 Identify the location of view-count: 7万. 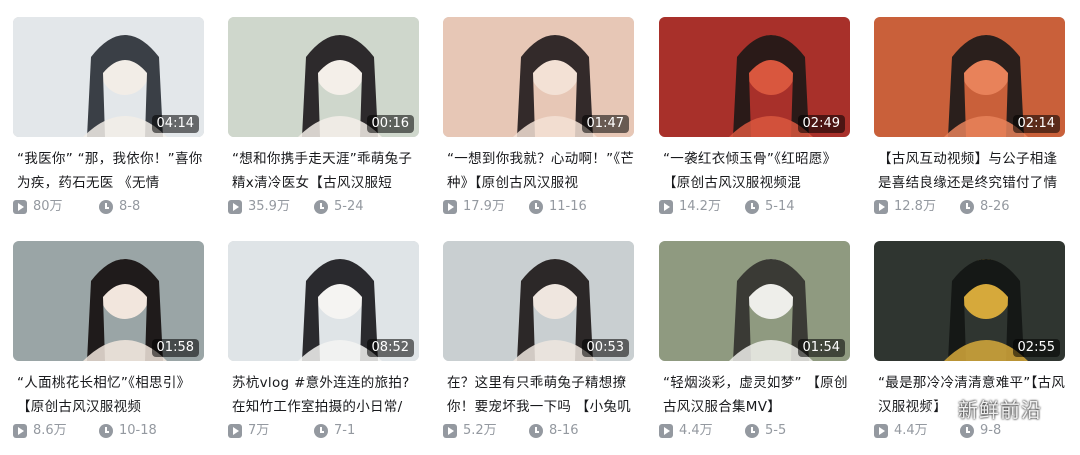
(259, 430).